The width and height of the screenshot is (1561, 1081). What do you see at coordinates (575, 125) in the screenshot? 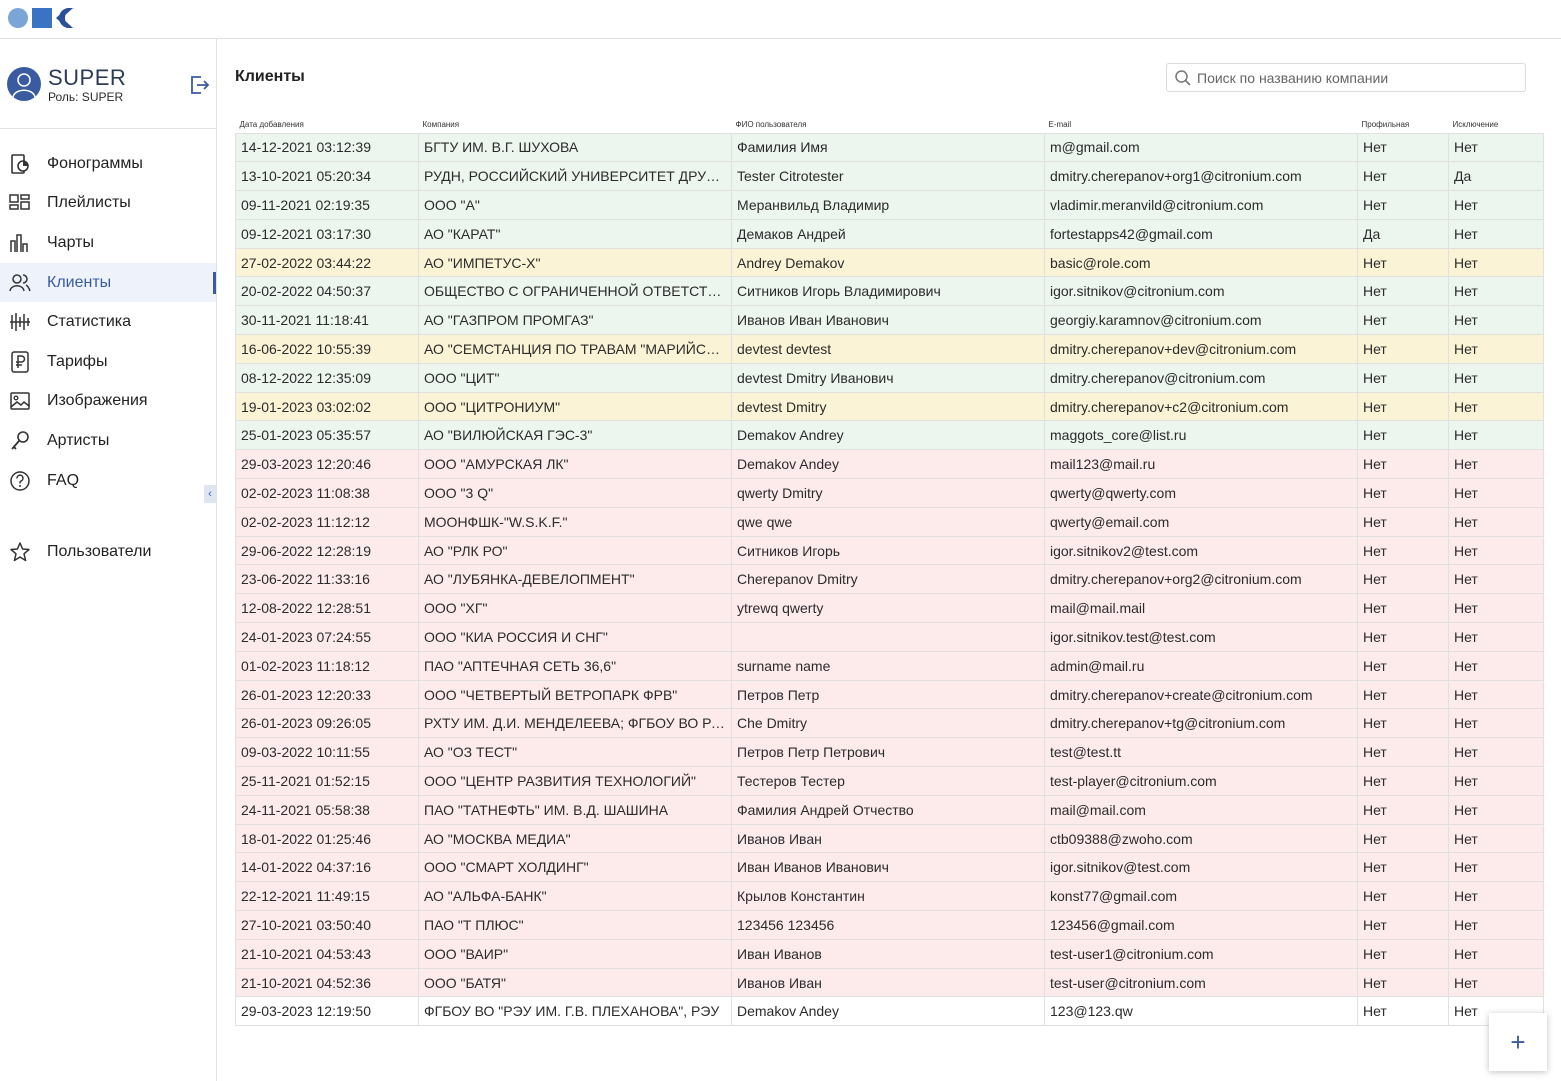
I see `column-header-company: Компания` at bounding box center [575, 125].